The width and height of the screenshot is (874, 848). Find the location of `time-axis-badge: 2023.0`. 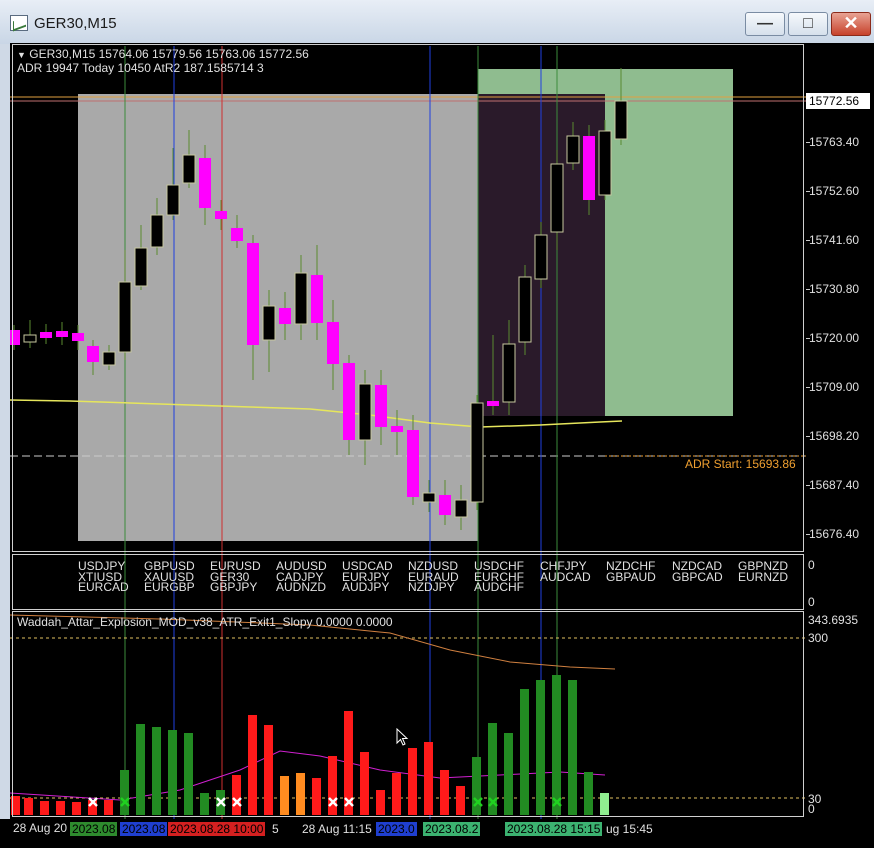

time-axis-badge: 2023.0 is located at coordinates (396, 829).